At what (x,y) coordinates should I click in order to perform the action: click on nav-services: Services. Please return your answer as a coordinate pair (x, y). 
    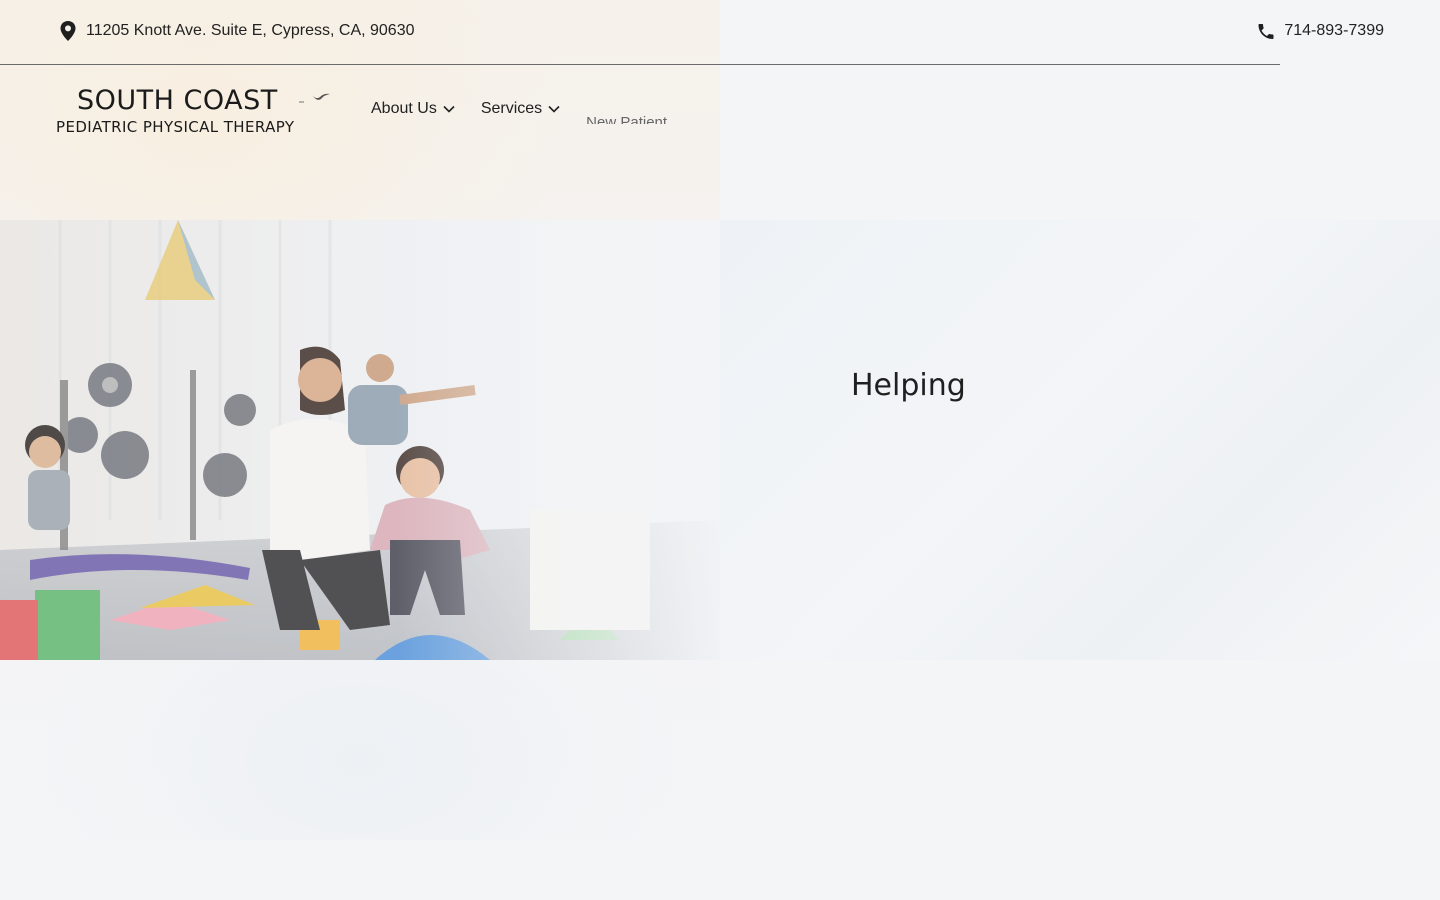
    Looking at the image, I should click on (520, 109).